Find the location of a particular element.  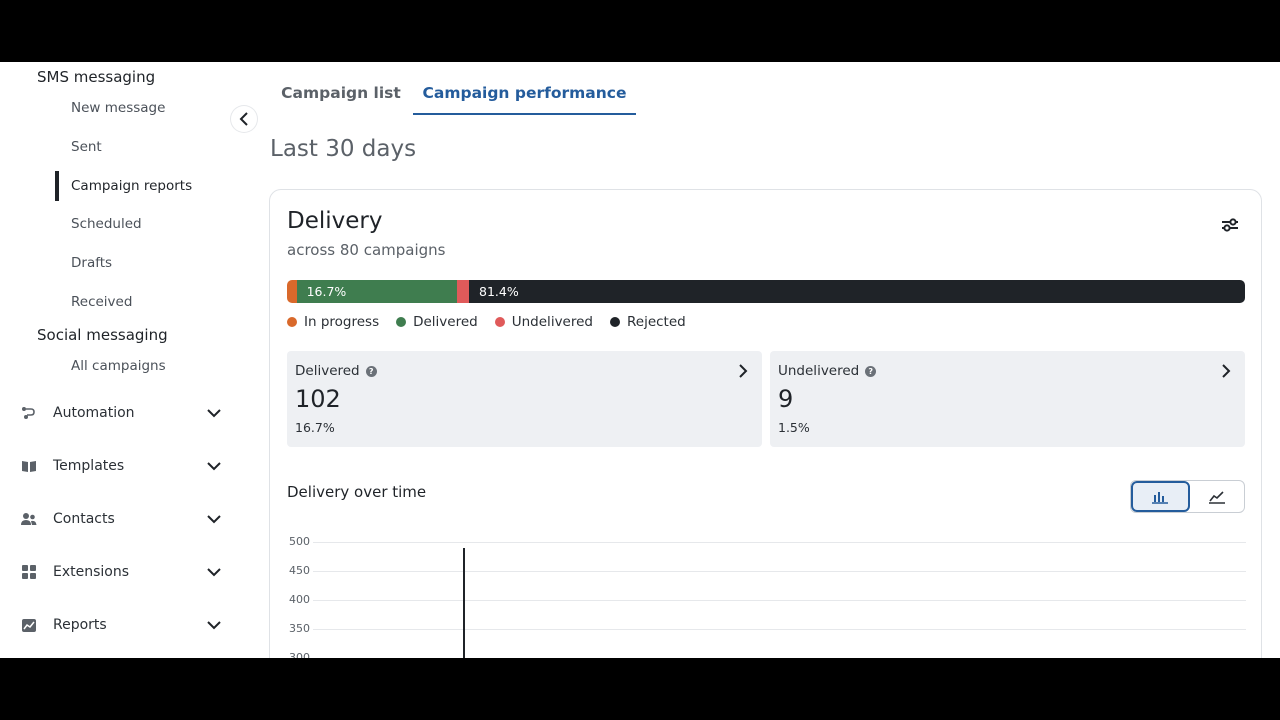

sidebar-item-drafts: Drafts is located at coordinates (91, 263).